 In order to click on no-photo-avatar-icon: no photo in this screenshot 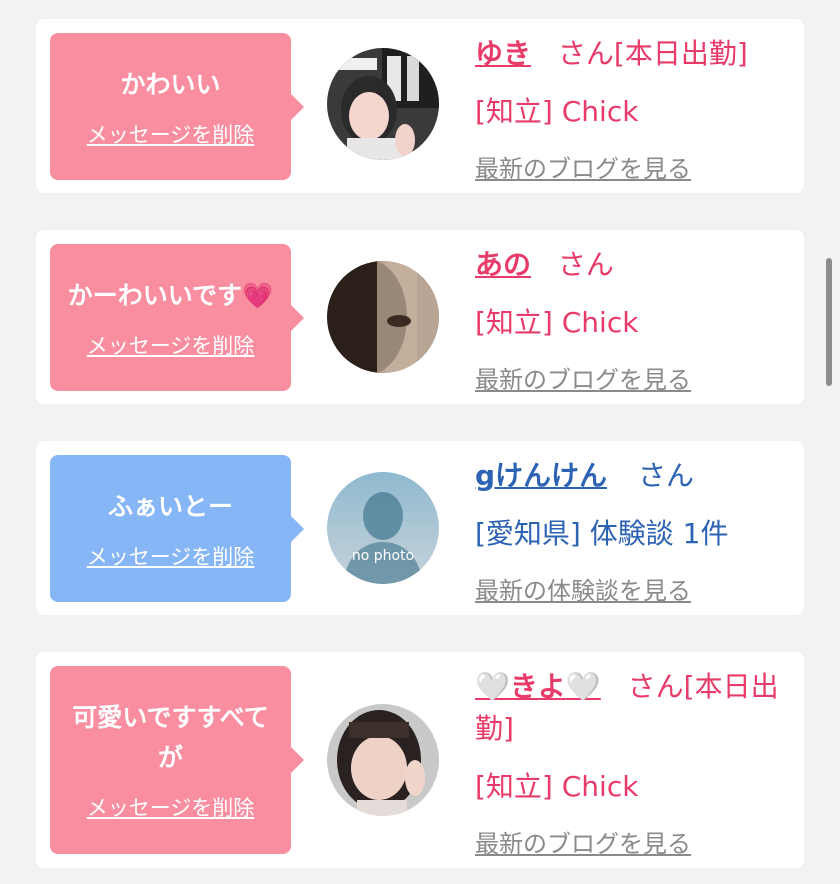, I will do `click(383, 528)`.